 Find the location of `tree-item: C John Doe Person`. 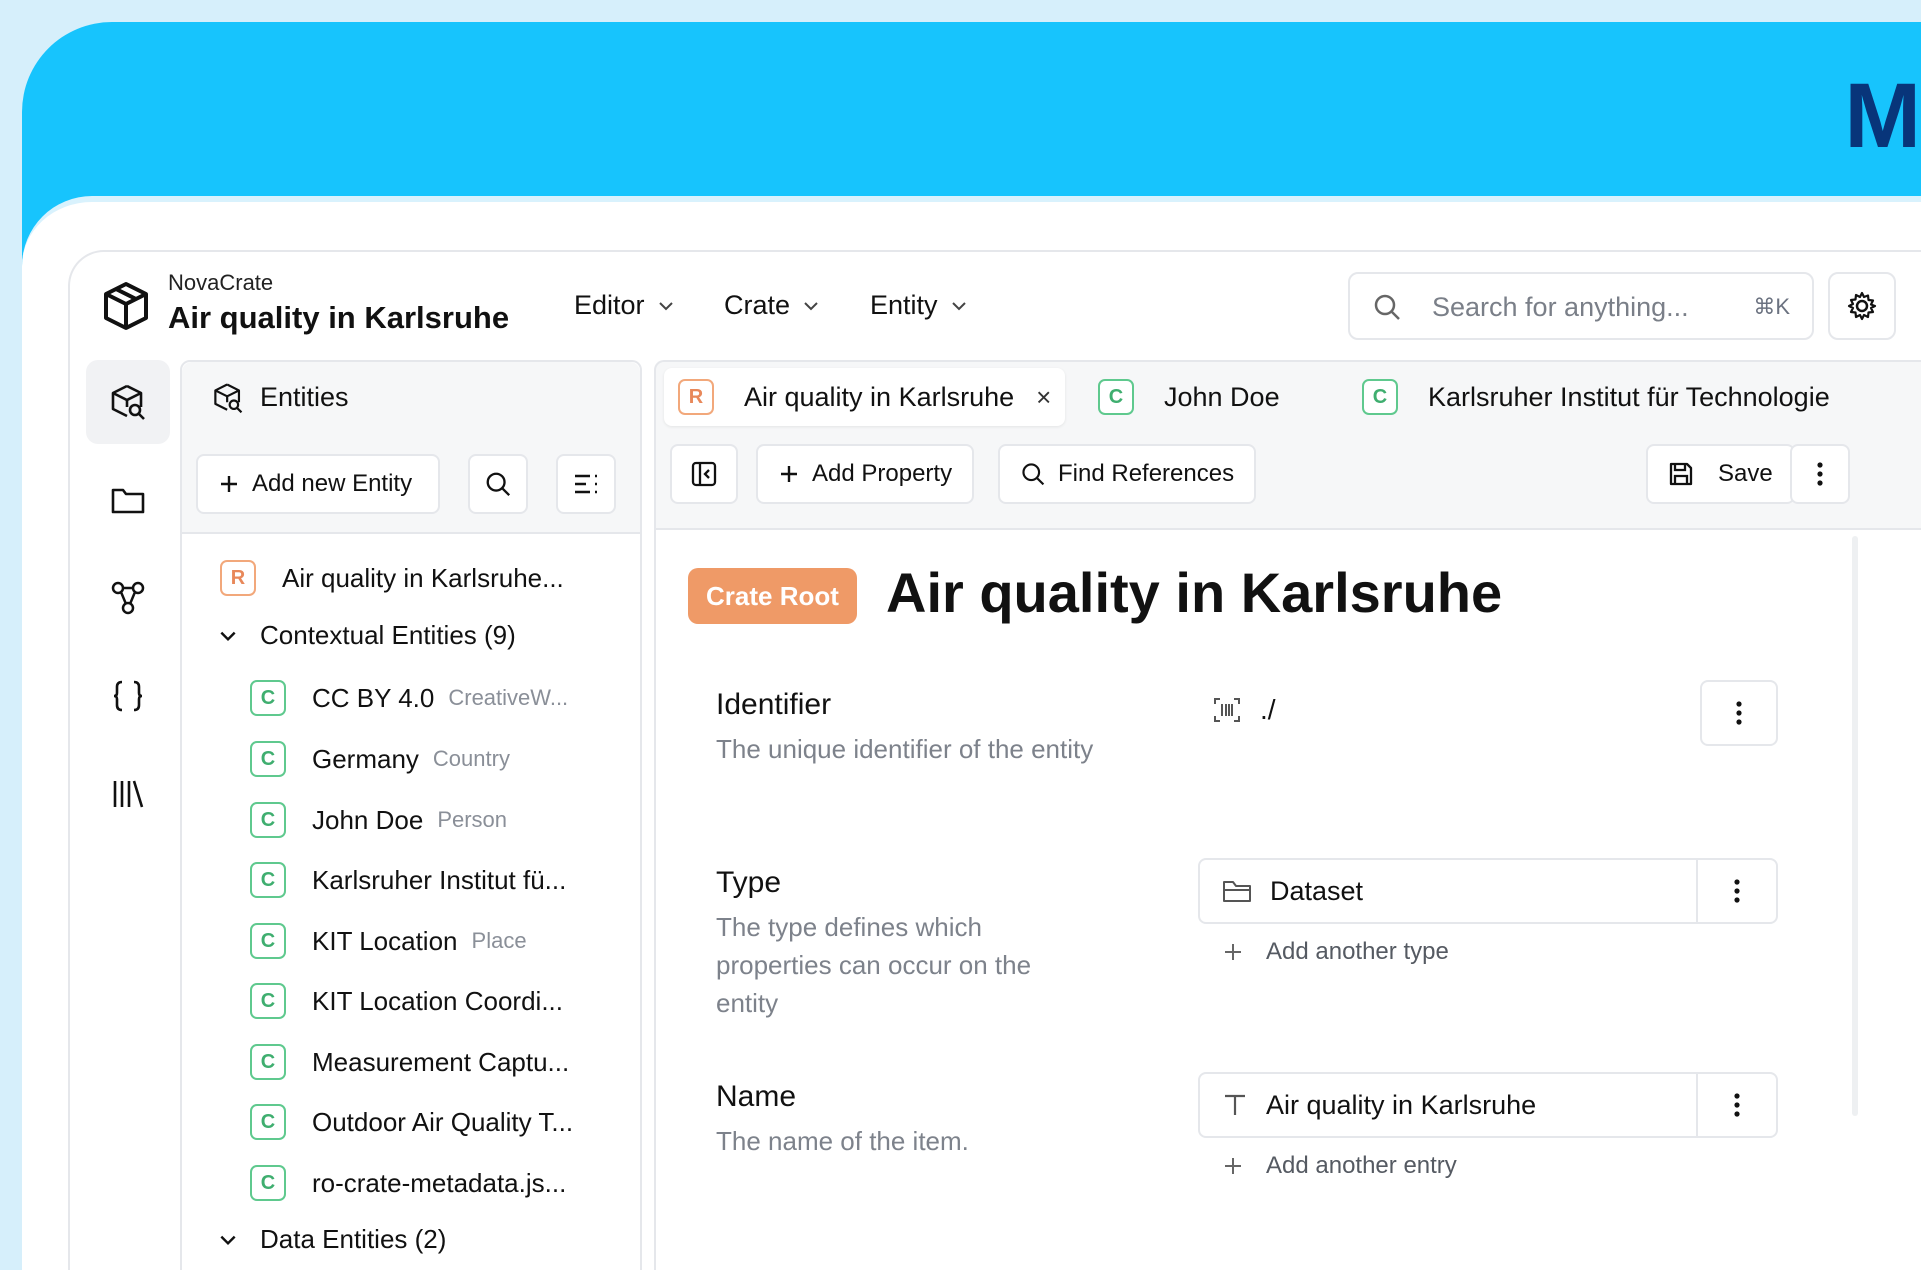

tree-item: C John Doe Person is located at coordinates (378, 820).